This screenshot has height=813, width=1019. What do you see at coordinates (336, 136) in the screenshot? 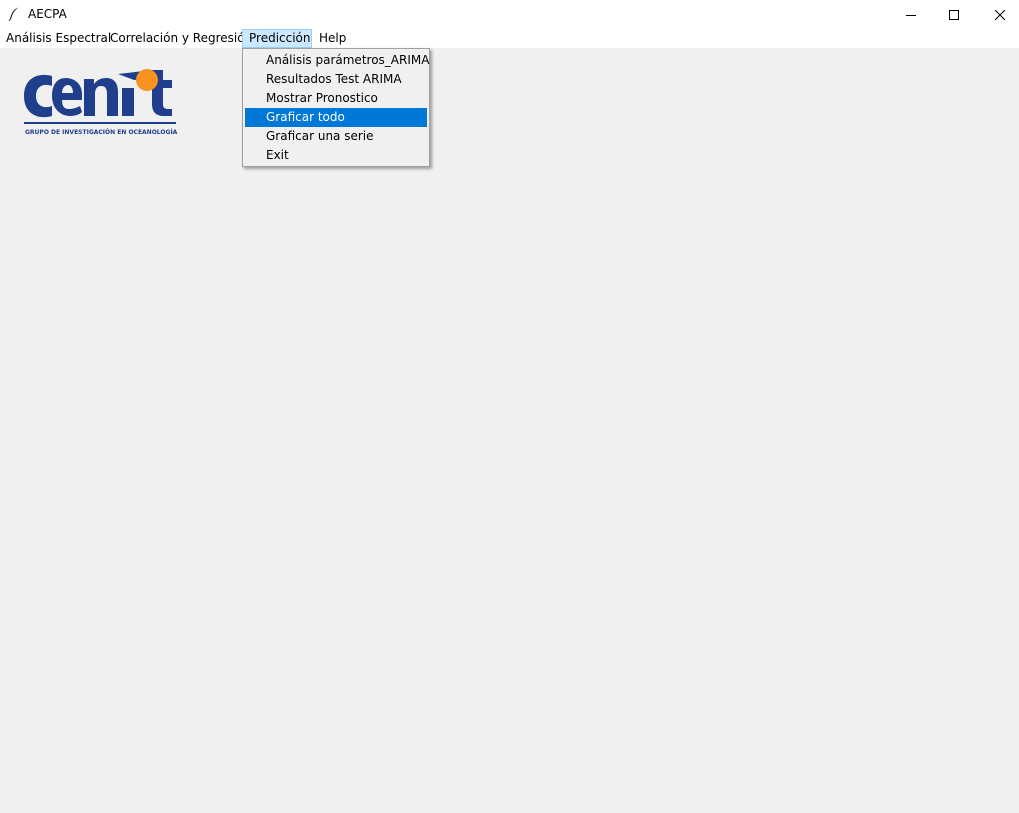
I see `menu-item-graficar-una-serie: Graficar una serie` at bounding box center [336, 136].